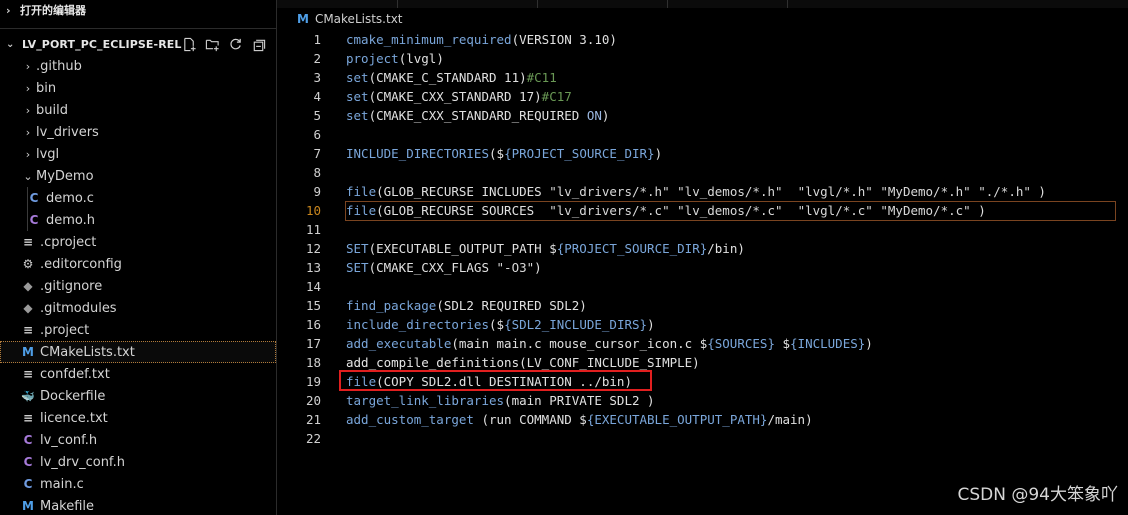 This screenshot has height=515, width=1128. I want to click on tree-item: ≡ .cproject, so click(138, 242).